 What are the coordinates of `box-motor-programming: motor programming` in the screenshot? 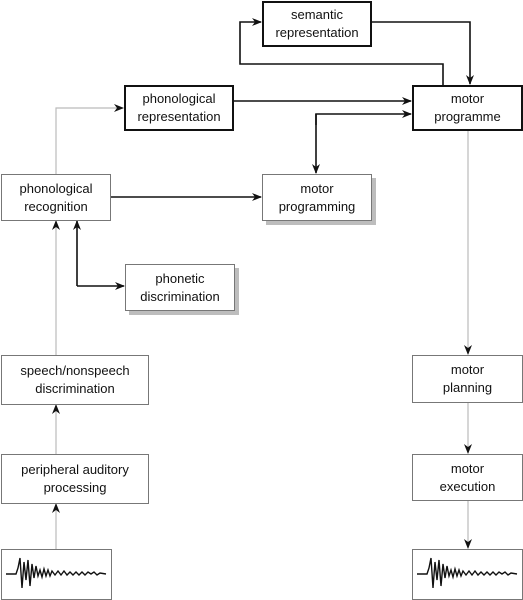 It's located at (317, 197).